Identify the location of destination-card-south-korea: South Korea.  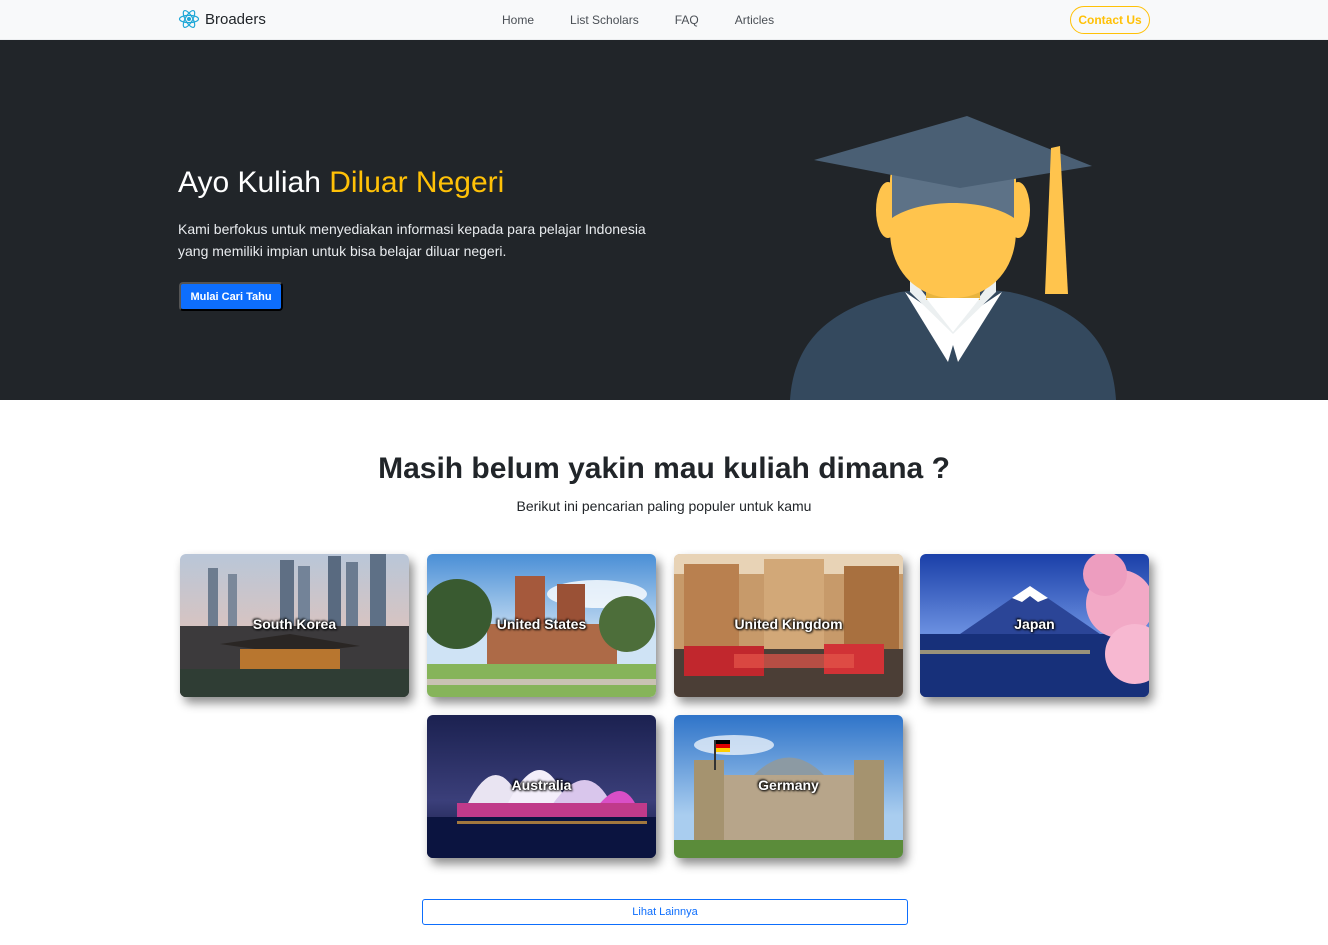
(294, 625).